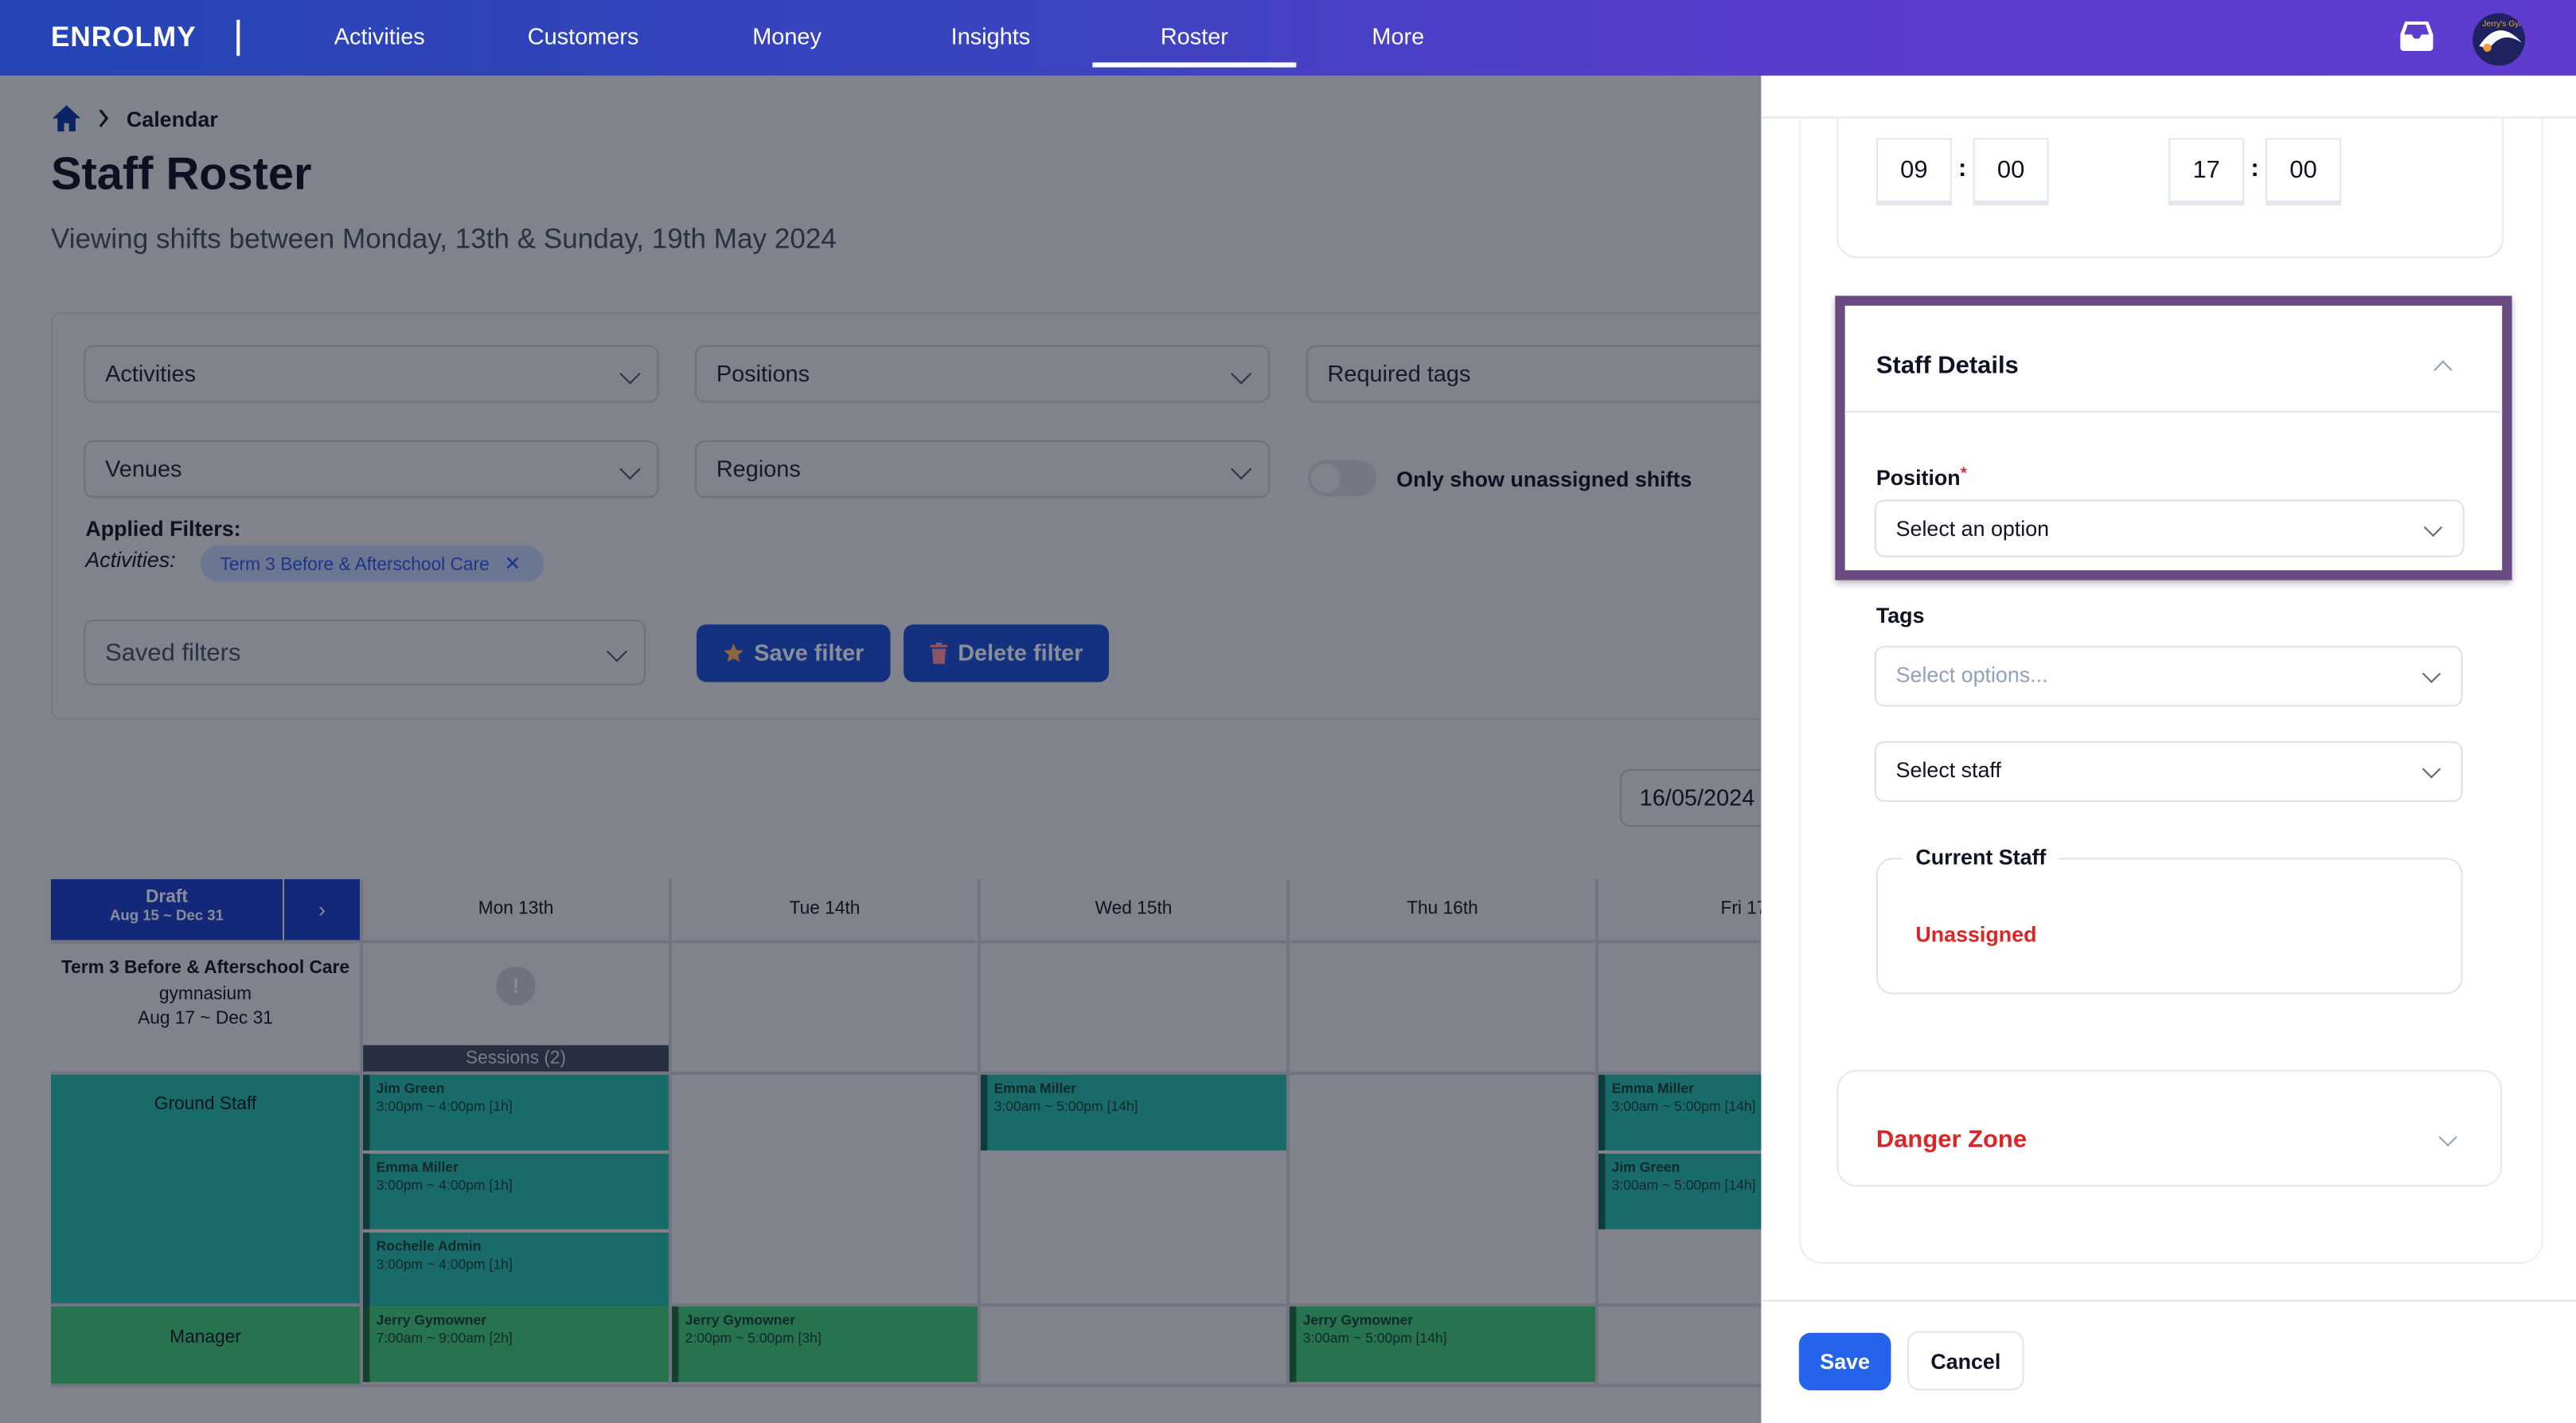  What do you see at coordinates (512, 563) in the screenshot?
I see `remove-filter-icon: ✕` at bounding box center [512, 563].